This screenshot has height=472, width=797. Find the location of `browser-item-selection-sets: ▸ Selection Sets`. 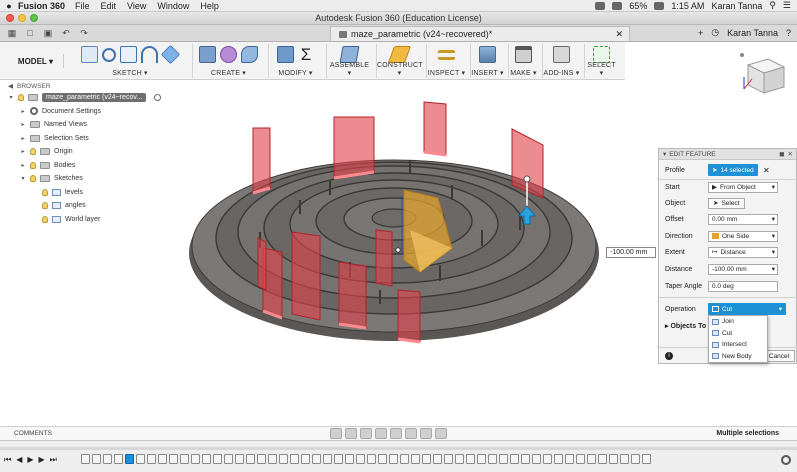

browser-item-selection-sets: ▸ Selection Sets is located at coordinates (84, 139).